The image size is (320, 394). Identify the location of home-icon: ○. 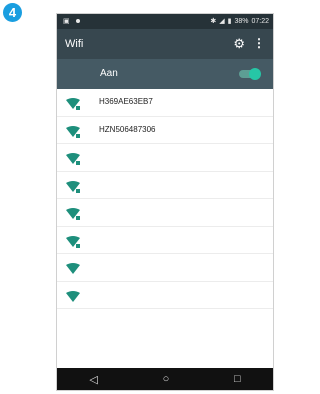
(166, 379).